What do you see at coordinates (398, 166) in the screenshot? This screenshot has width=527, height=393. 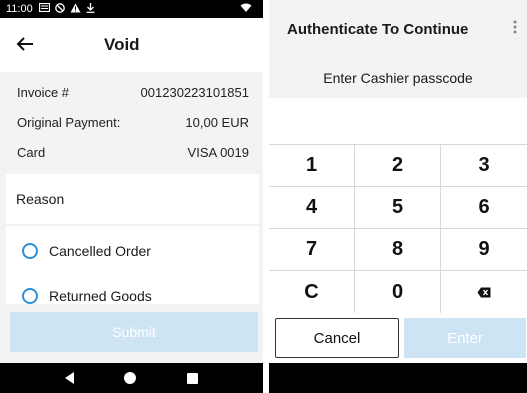 I see `key-2: 2` at bounding box center [398, 166].